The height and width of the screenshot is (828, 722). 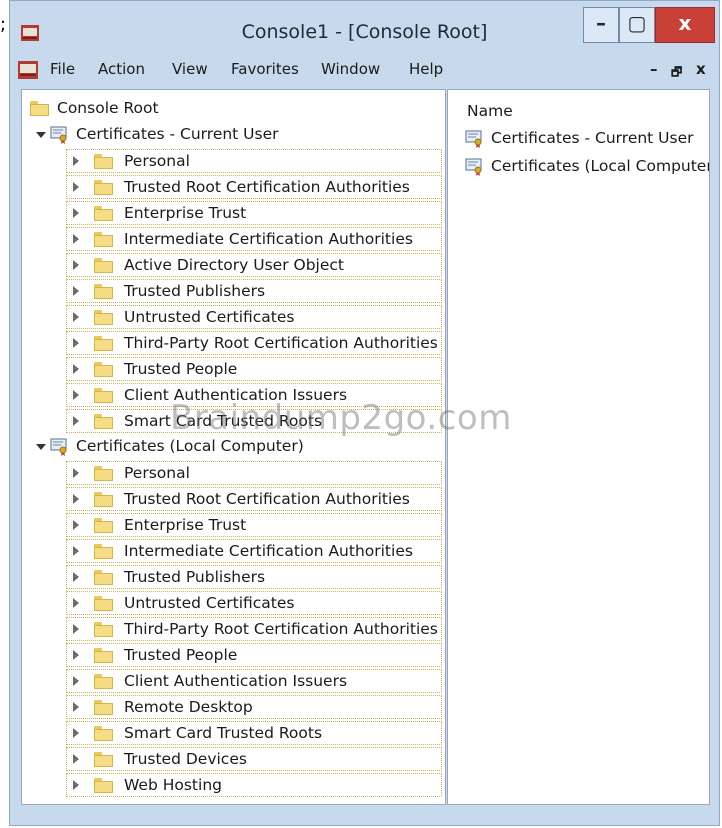 What do you see at coordinates (637, 25) in the screenshot?
I see `maximize-button: ▢` at bounding box center [637, 25].